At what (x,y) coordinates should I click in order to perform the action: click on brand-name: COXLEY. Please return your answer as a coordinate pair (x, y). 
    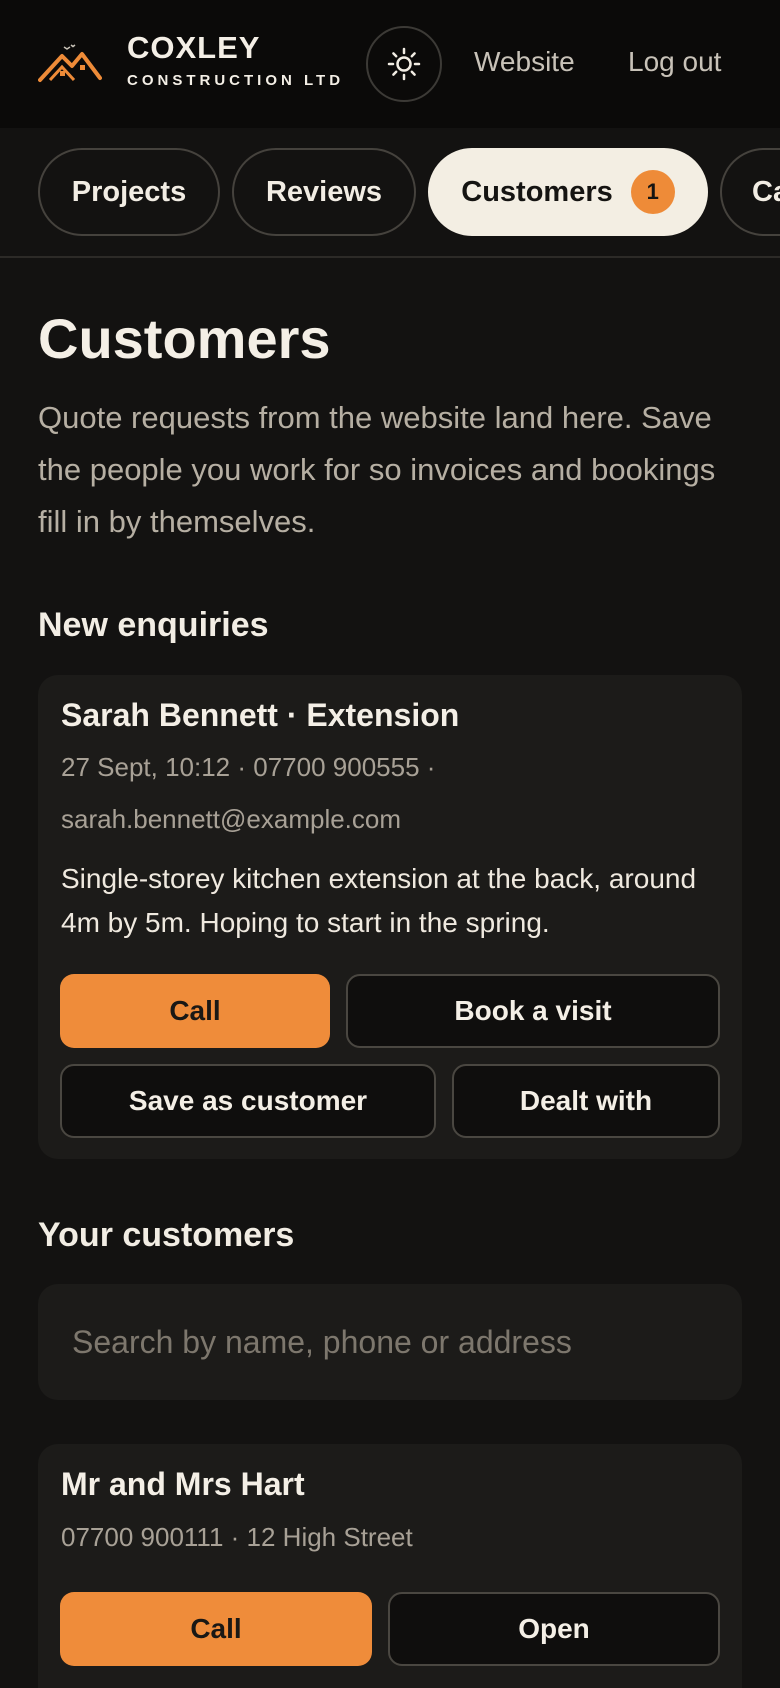
    Looking at the image, I should click on (194, 47).